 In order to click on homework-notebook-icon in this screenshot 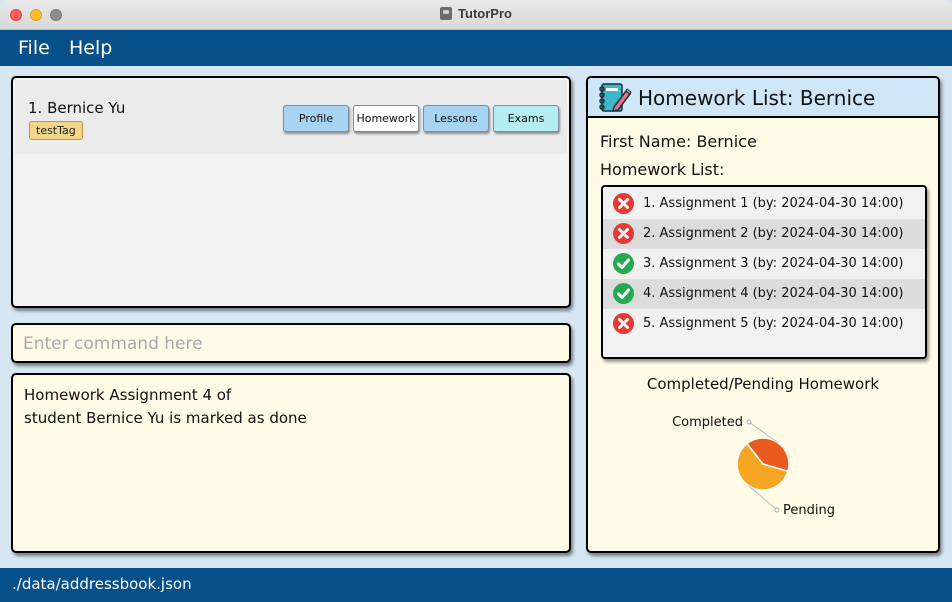, I will do `click(615, 97)`.